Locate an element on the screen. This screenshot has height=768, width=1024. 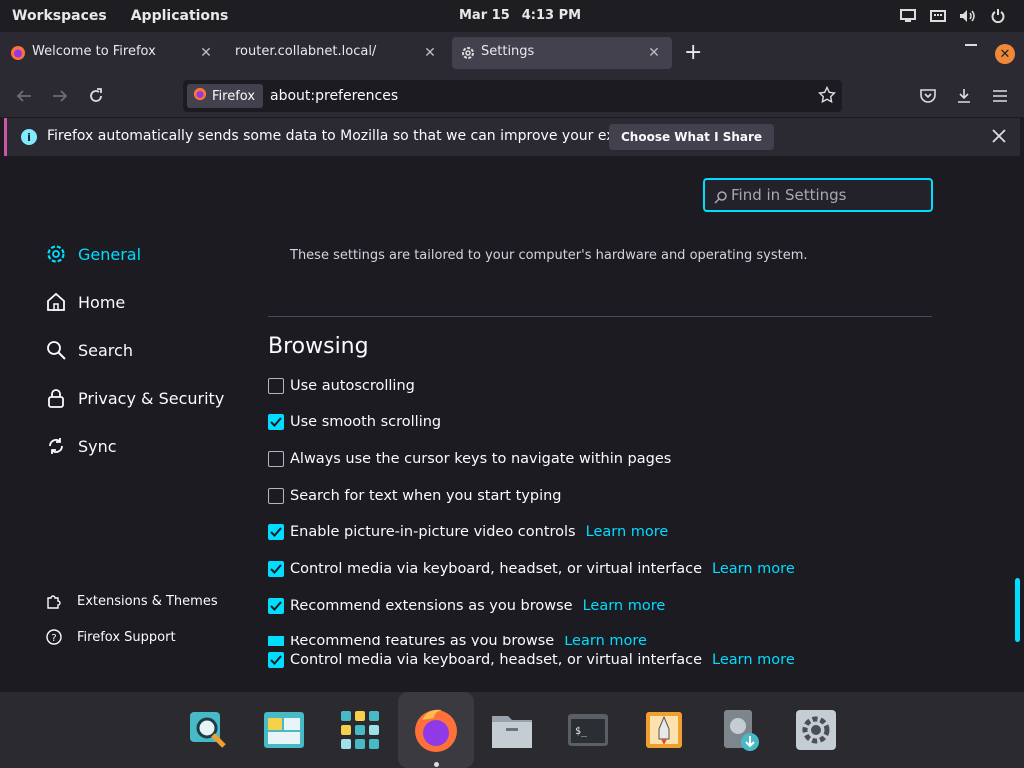
sidebar-item-extensions-themes: Extensions & Themes is located at coordinates (131, 601).